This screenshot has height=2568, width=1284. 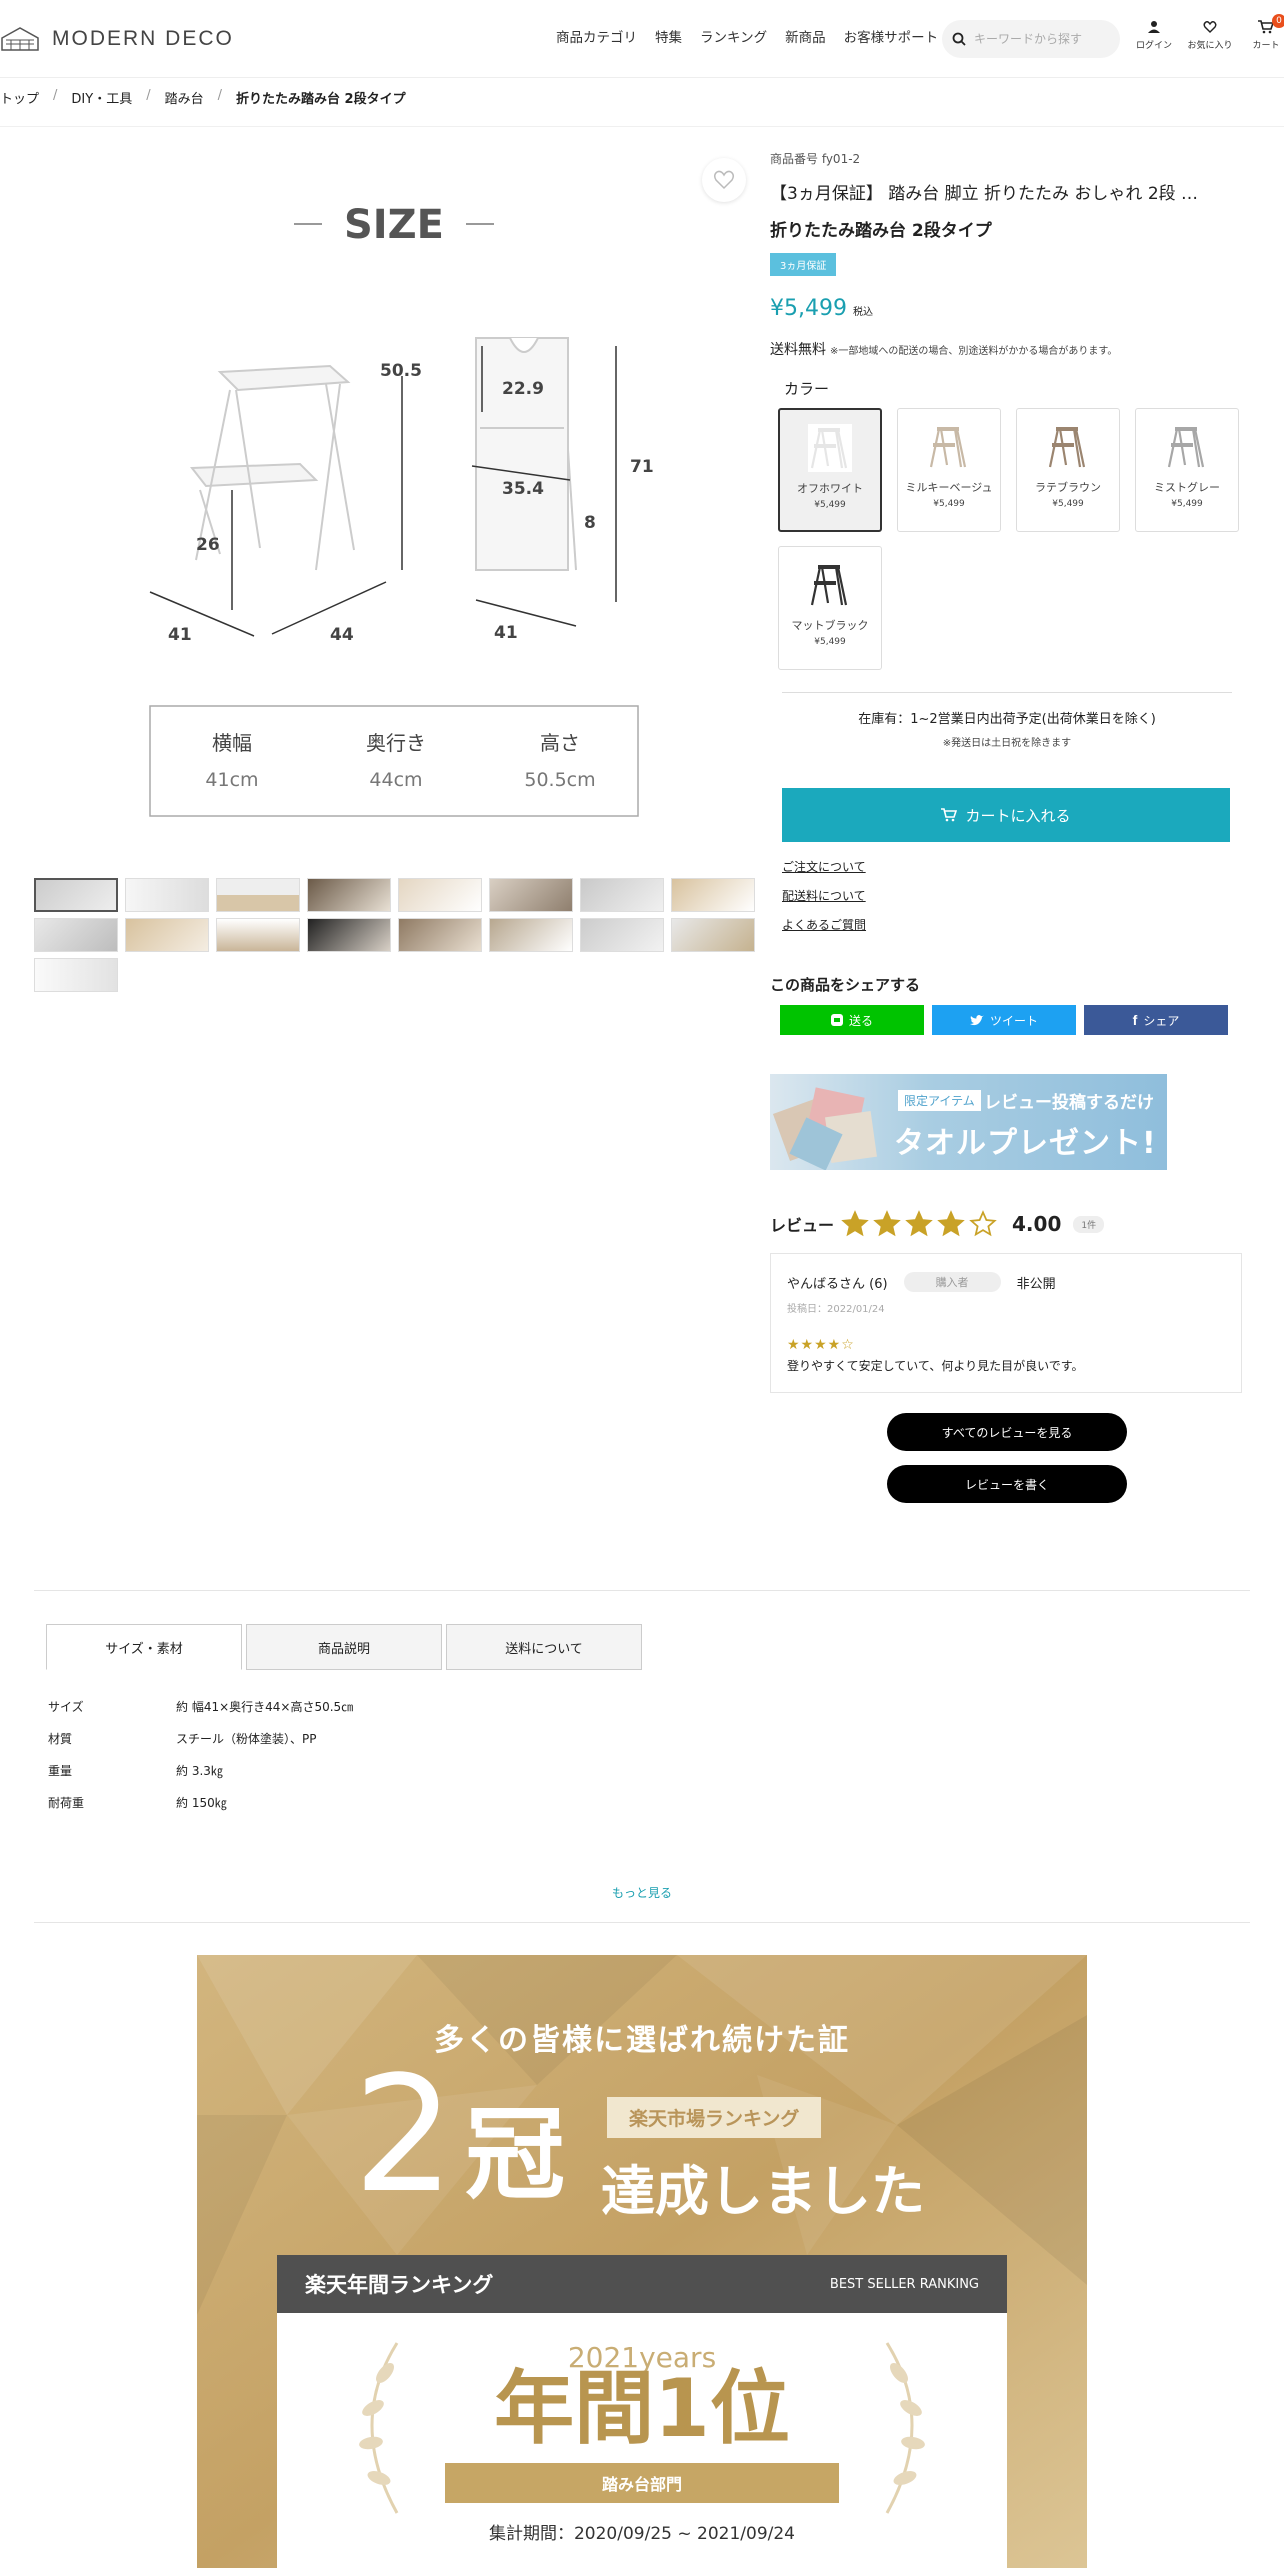 What do you see at coordinates (596, 36) in the screenshot?
I see `nav-categories: 商品カテゴリ` at bounding box center [596, 36].